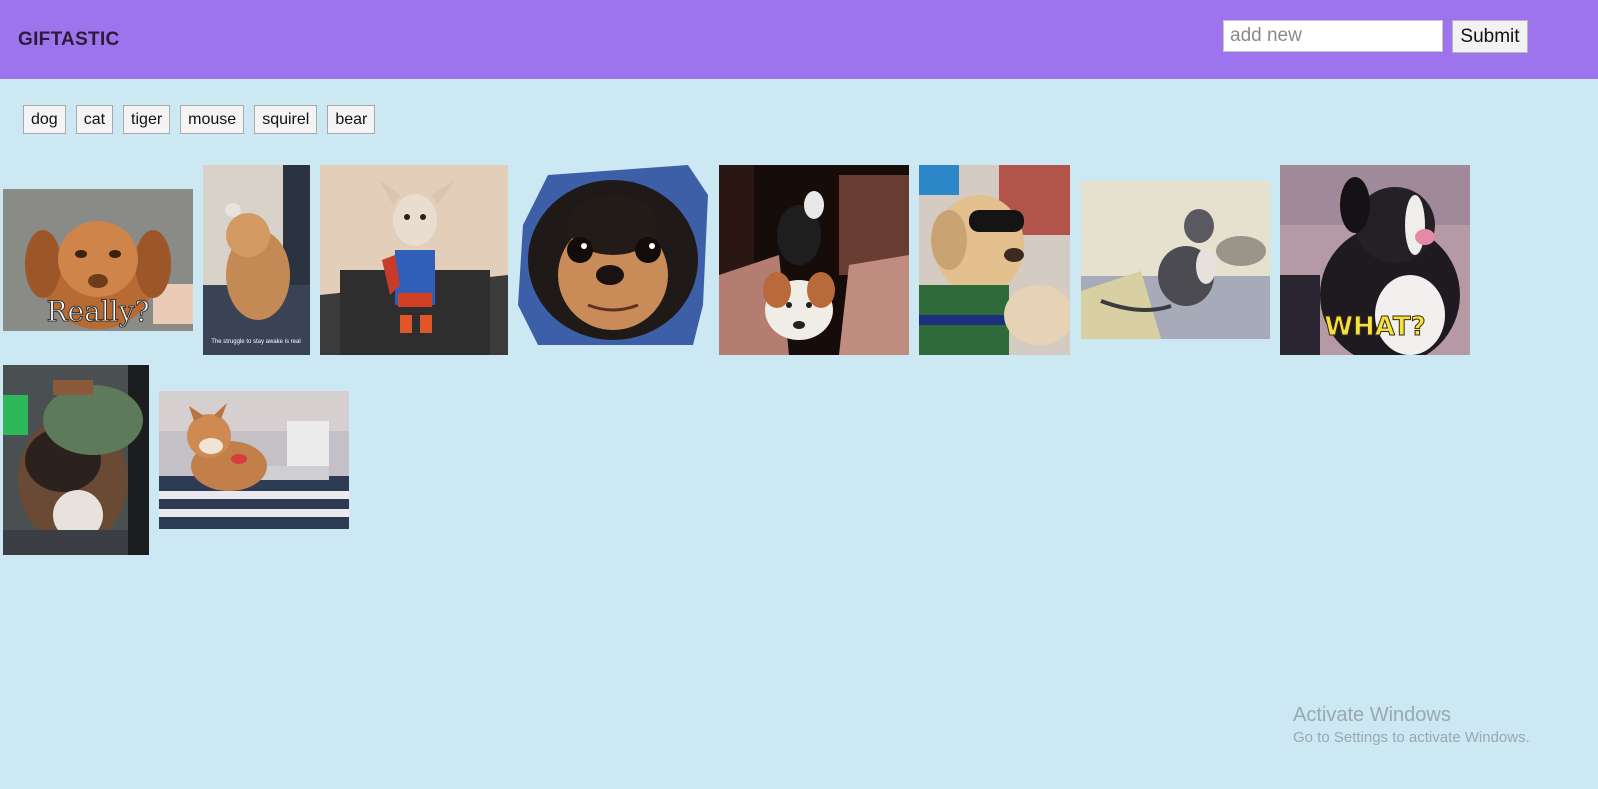 This screenshot has height=789, width=1598. Describe the element at coordinates (1375, 260) in the screenshot. I see `gif-image-dog-what: WHAT?` at that location.